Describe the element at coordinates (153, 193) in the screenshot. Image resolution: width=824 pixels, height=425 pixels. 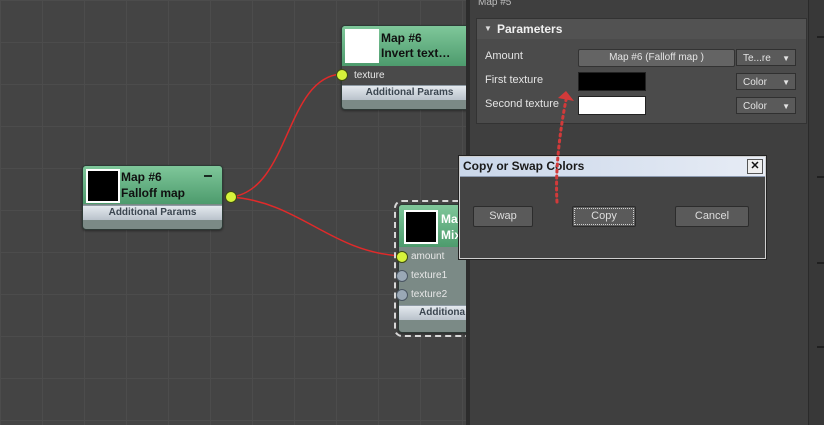
I see `node-subtitle: Falloff map` at that location.